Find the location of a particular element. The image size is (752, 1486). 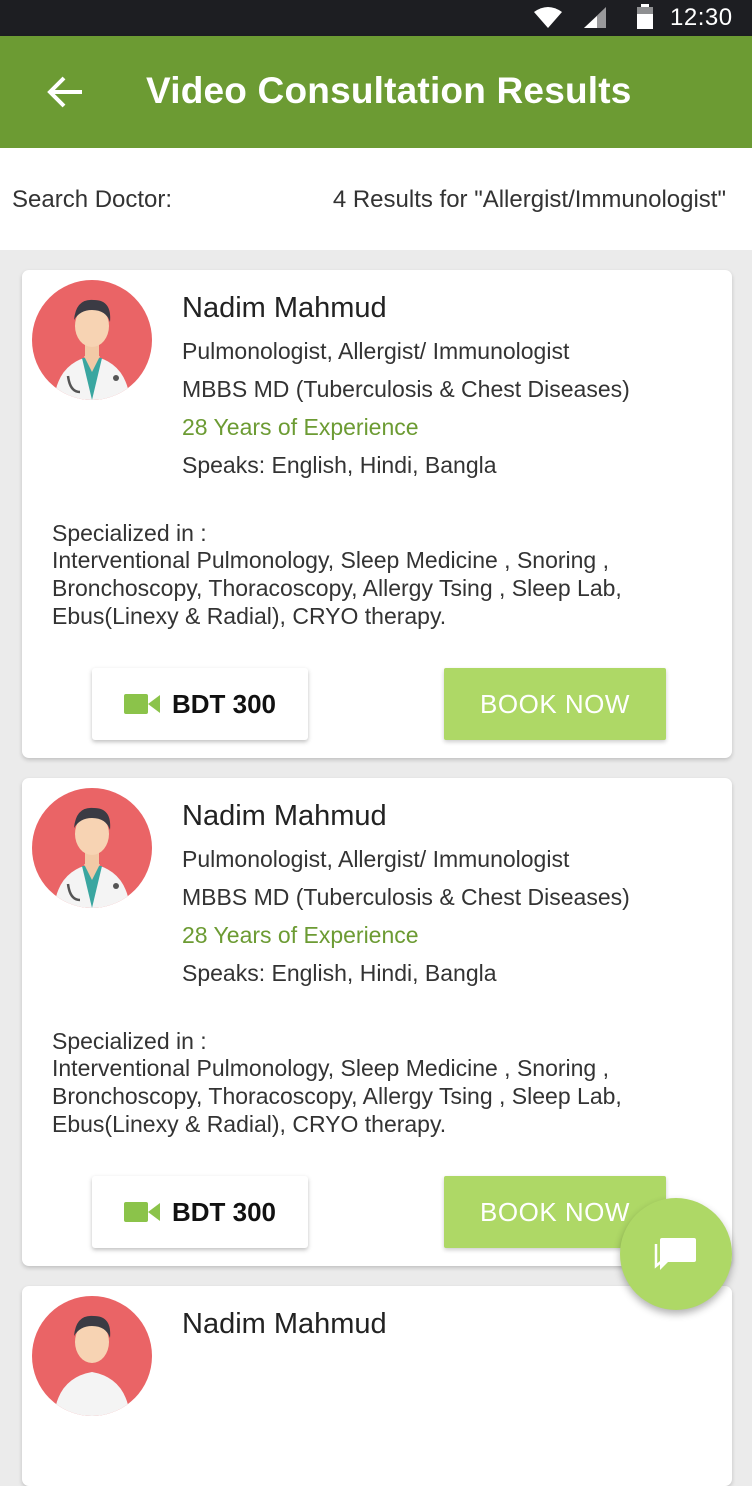

chat-icon is located at coordinates (675, 1254).